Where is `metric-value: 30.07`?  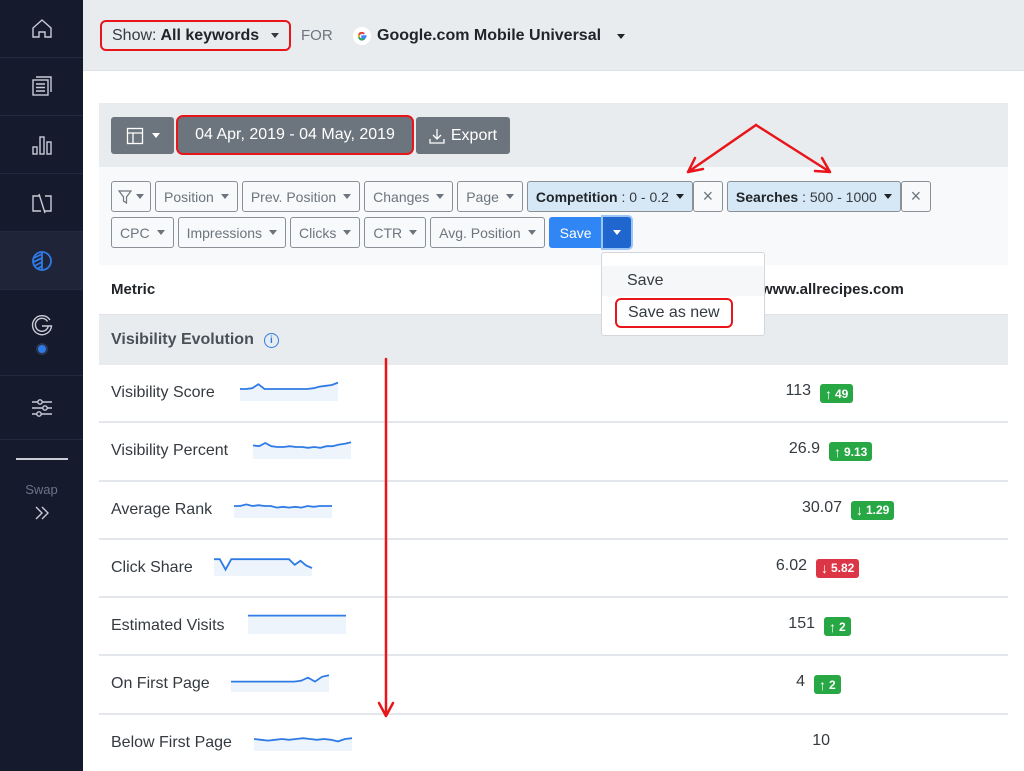
metric-value: 30.07 is located at coordinates (821, 507).